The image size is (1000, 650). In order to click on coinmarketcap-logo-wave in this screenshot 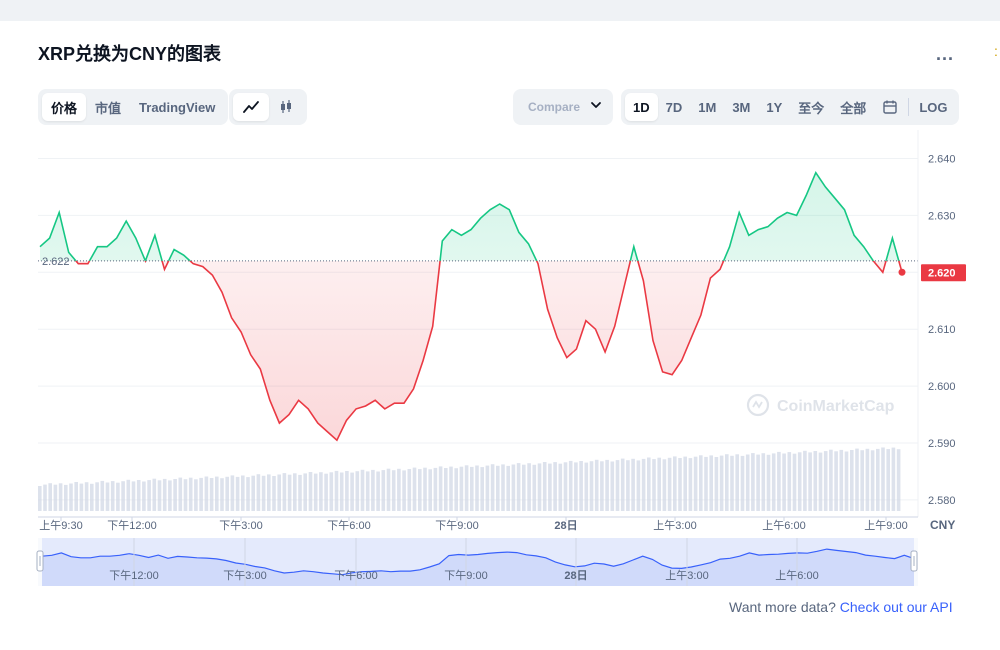, I will do `click(757, 404)`.